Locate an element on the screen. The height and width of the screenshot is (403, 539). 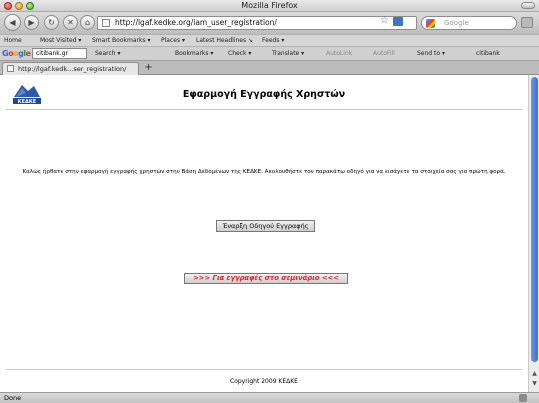
new-tab-button: + is located at coordinates (148, 68).